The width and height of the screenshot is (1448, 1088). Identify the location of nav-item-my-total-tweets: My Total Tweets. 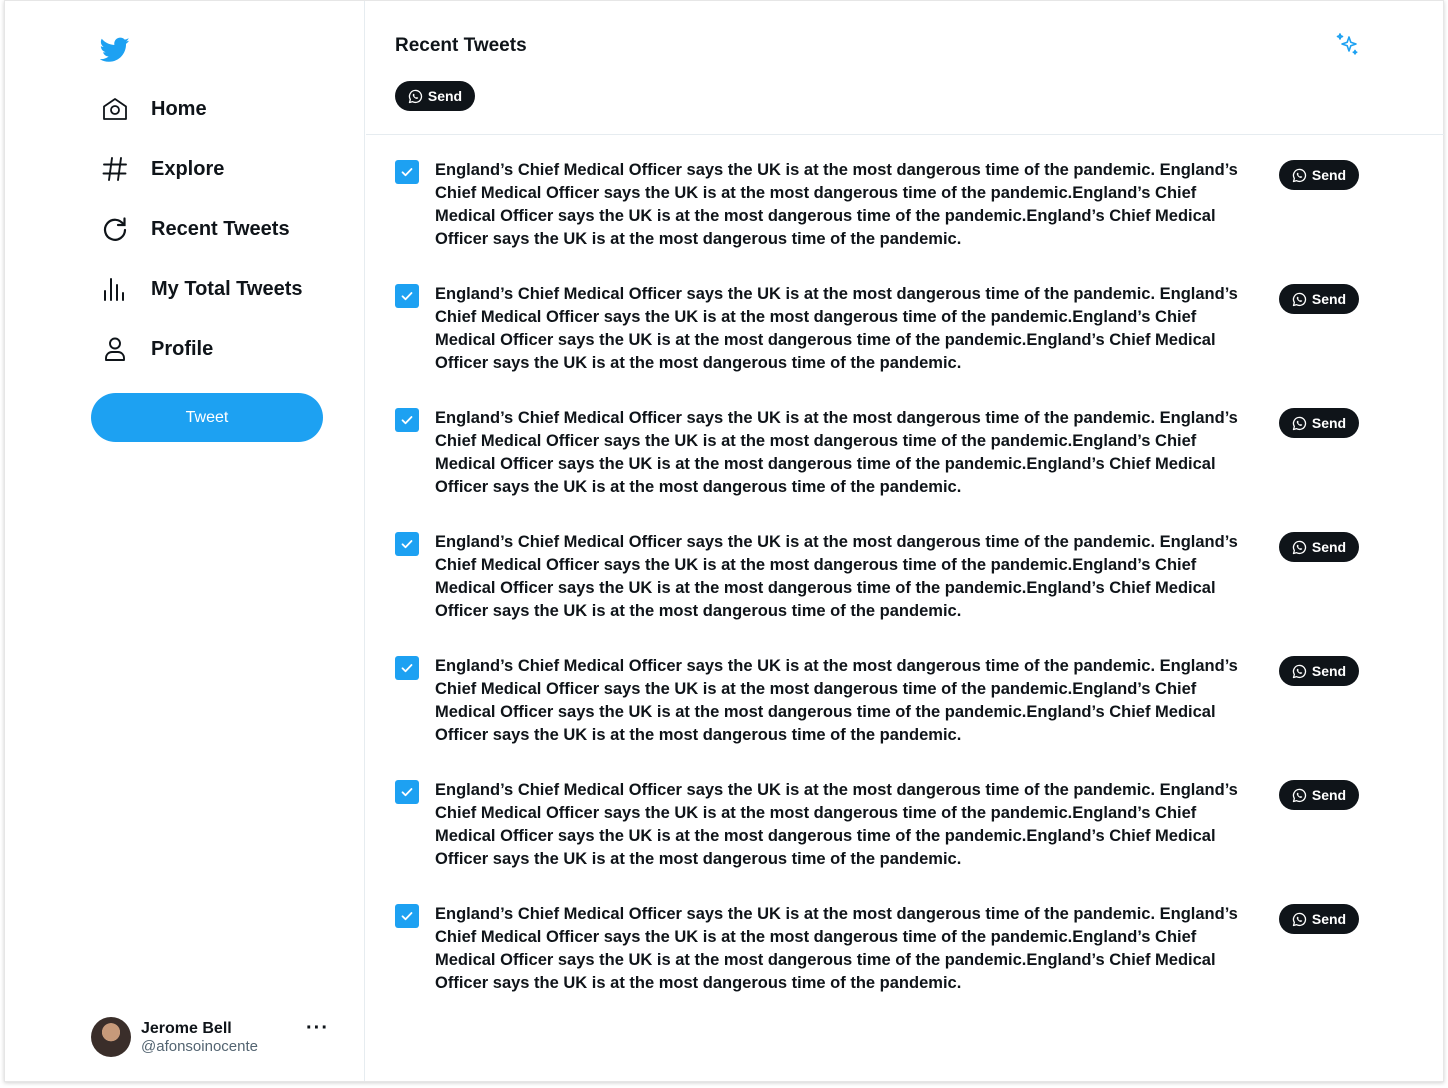
(202, 289).